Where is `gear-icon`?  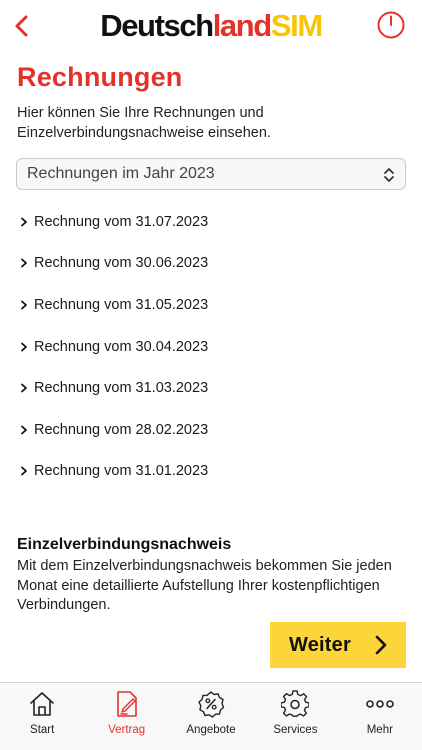
gear-icon is located at coordinates (295, 703).